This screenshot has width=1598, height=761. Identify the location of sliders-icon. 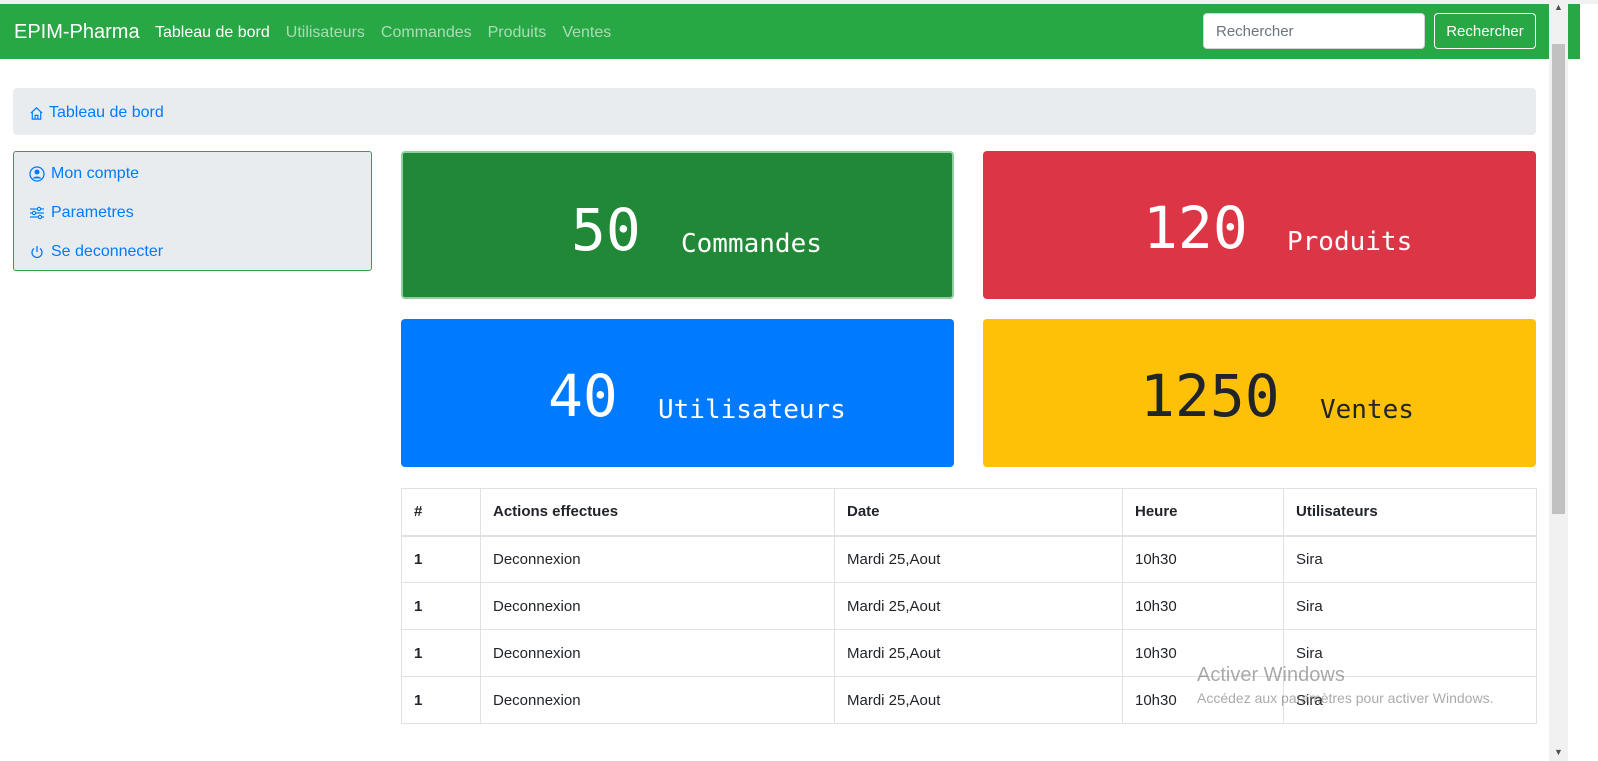
(37, 213).